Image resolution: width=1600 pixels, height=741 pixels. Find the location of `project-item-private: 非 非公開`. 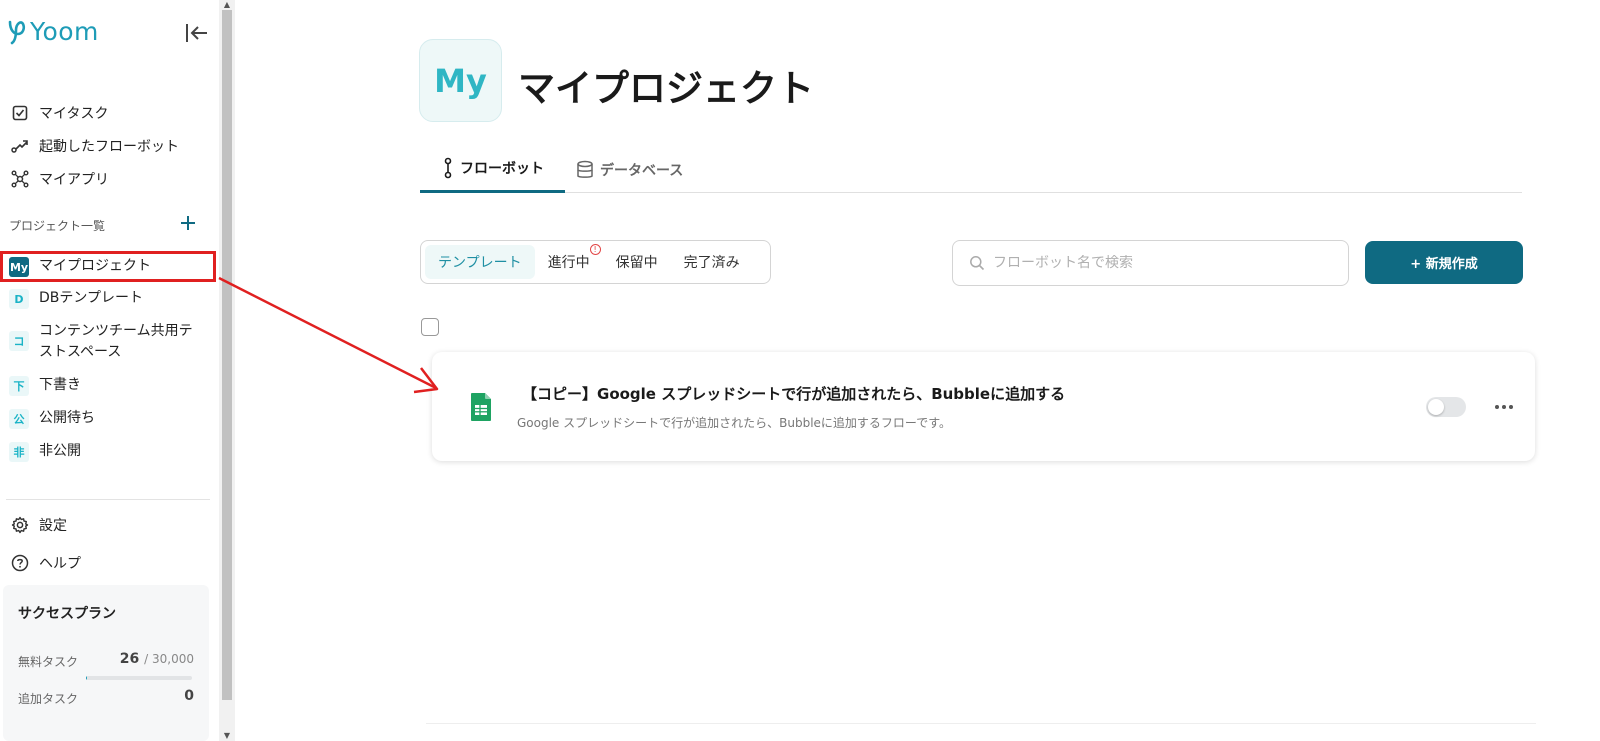

project-item-private: 非 非公開 is located at coordinates (109, 451).